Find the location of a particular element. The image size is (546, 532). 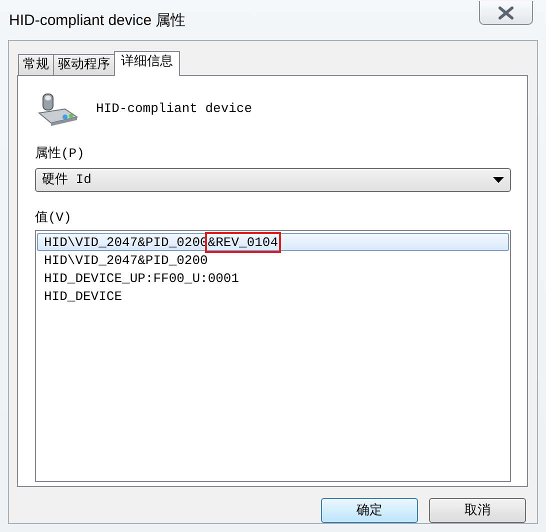

device-name: HID-compliant device is located at coordinates (174, 109).